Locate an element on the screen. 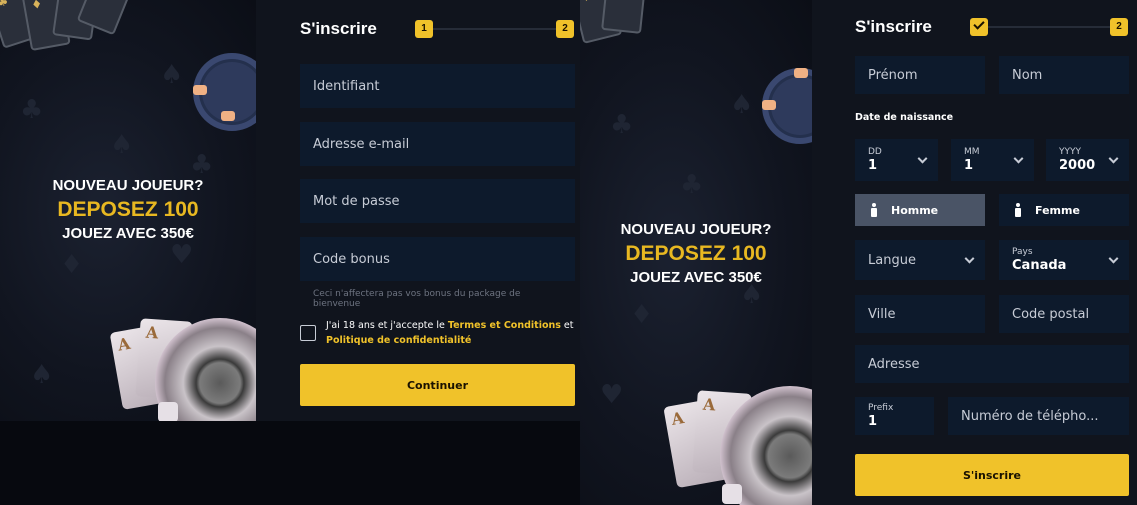  continue-button: Continuer is located at coordinates (437, 385).